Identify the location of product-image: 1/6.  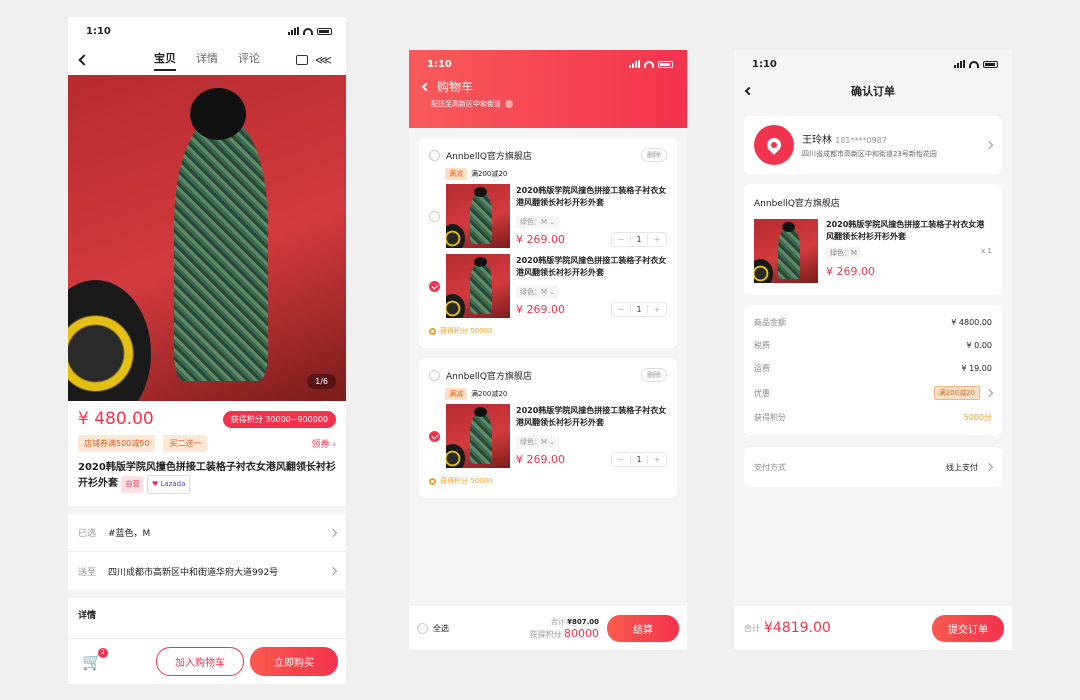
(207, 238).